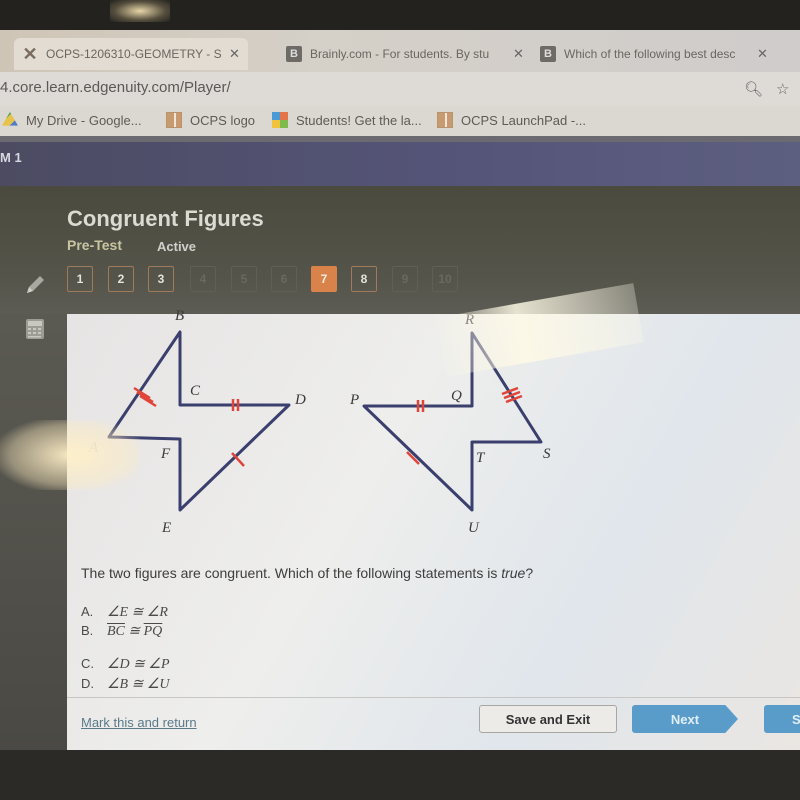  Describe the element at coordinates (513, 573) in the screenshot. I see `question-emphasis: true` at that location.